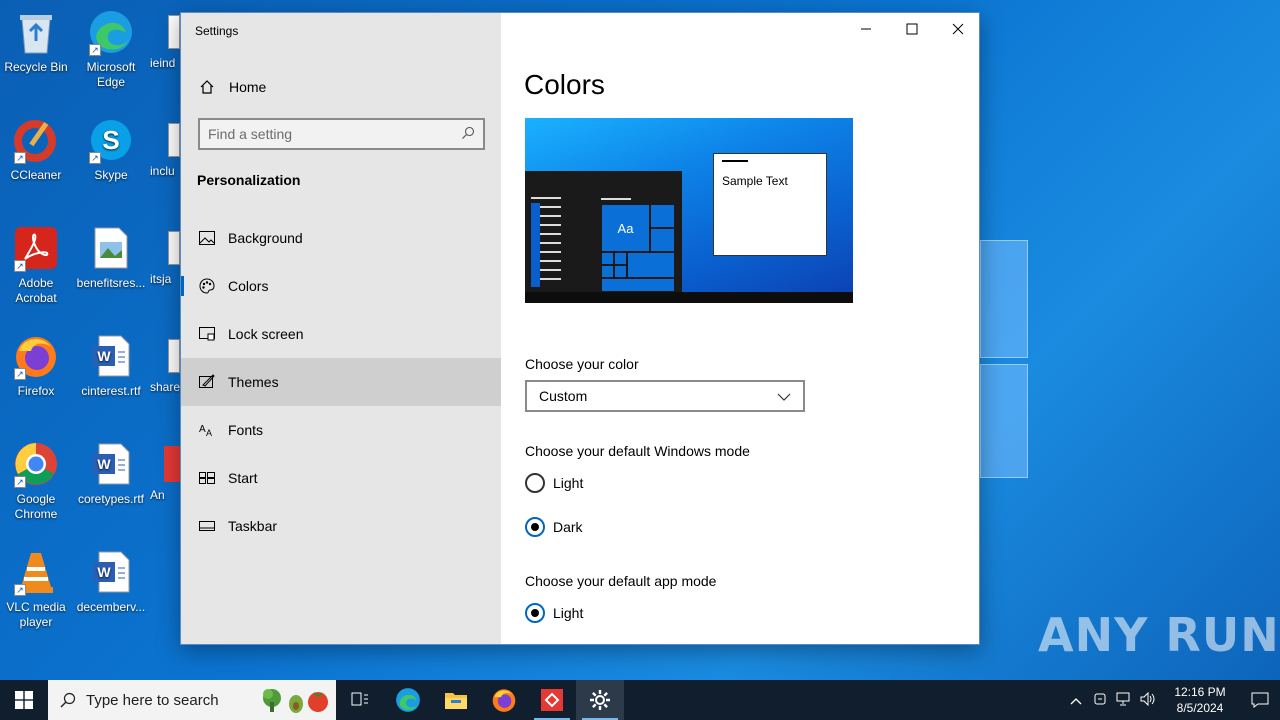 The height and width of the screenshot is (720, 1280). I want to click on choose-color-value: Custom, so click(563, 396).